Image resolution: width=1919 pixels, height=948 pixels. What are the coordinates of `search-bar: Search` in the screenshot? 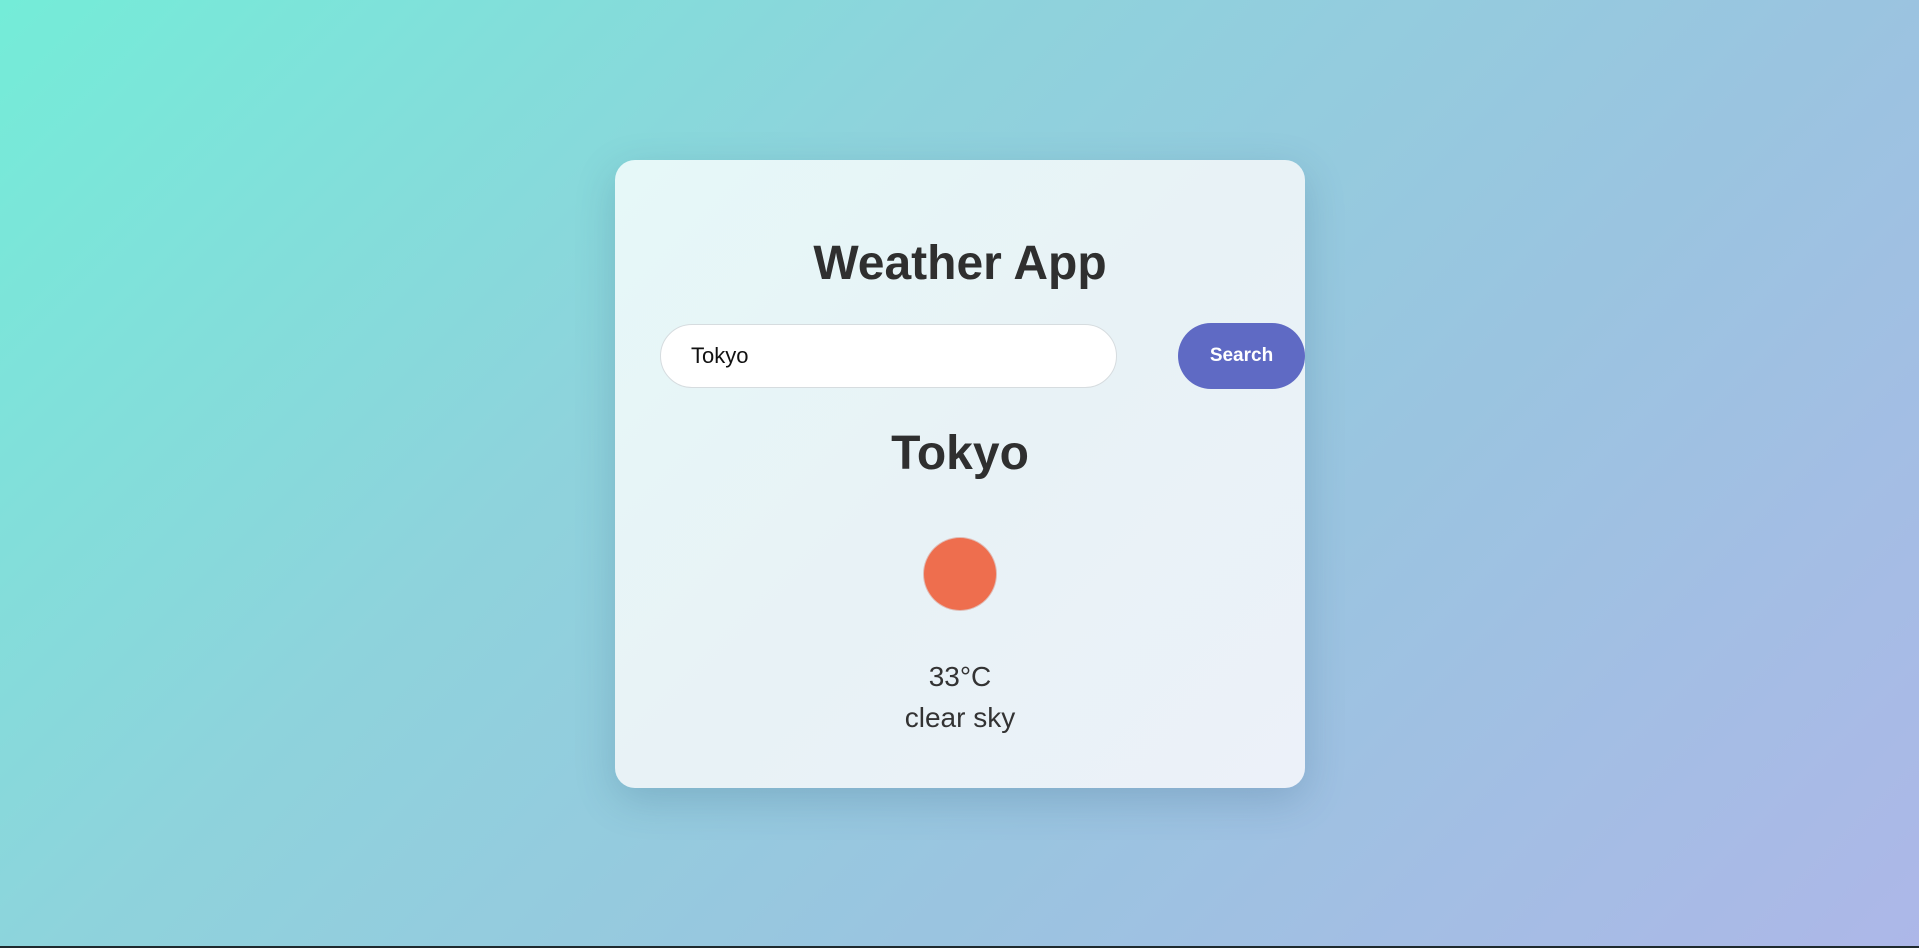 It's located at (982, 356).